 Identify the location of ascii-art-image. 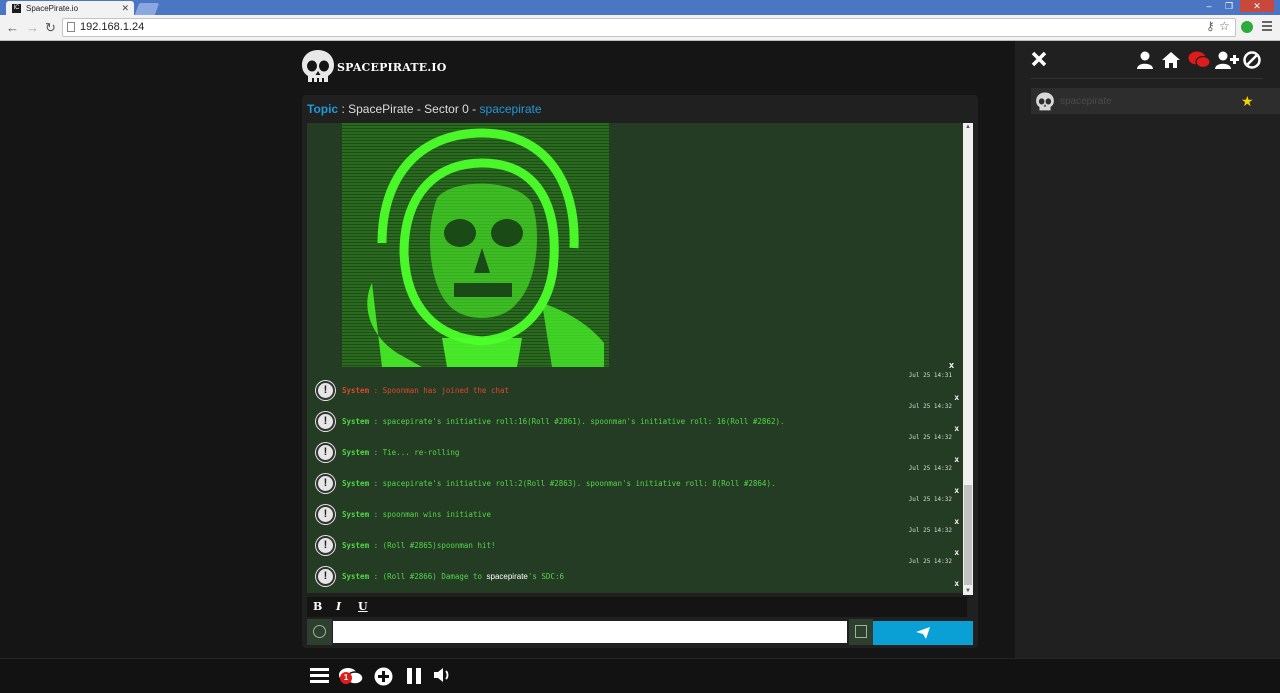
(475, 245).